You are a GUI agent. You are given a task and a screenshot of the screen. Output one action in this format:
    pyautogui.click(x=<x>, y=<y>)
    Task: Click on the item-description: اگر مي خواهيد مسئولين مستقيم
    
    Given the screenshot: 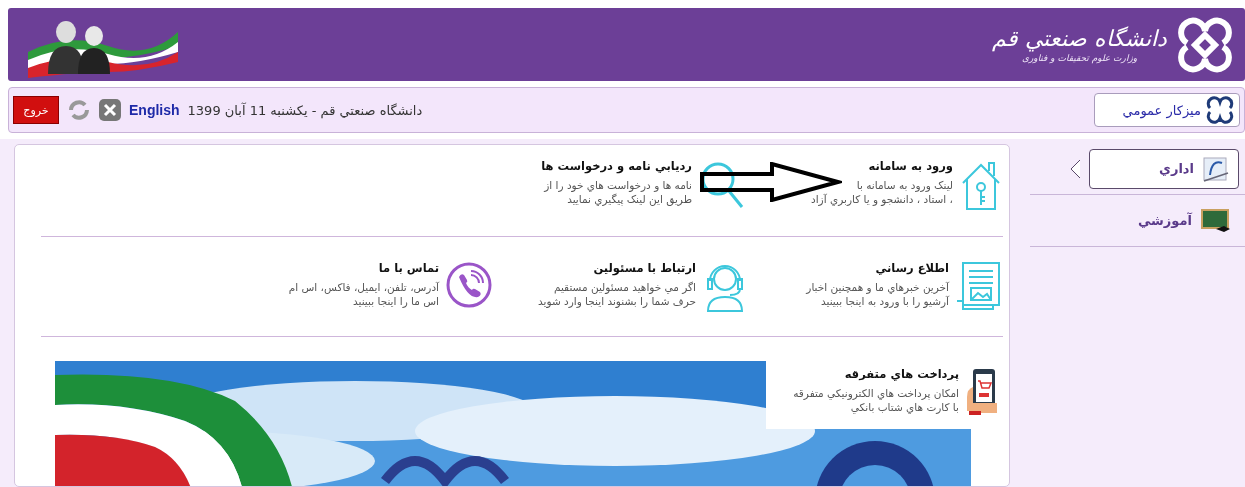 What is the action you would take?
    pyautogui.click(x=624, y=287)
    